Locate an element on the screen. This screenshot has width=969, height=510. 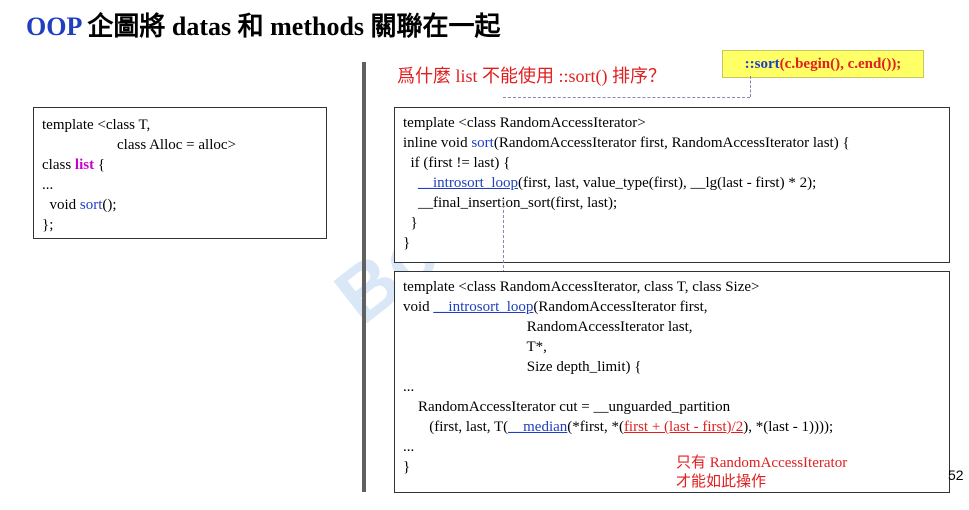
code-text: inline void is located at coordinates (437, 143).